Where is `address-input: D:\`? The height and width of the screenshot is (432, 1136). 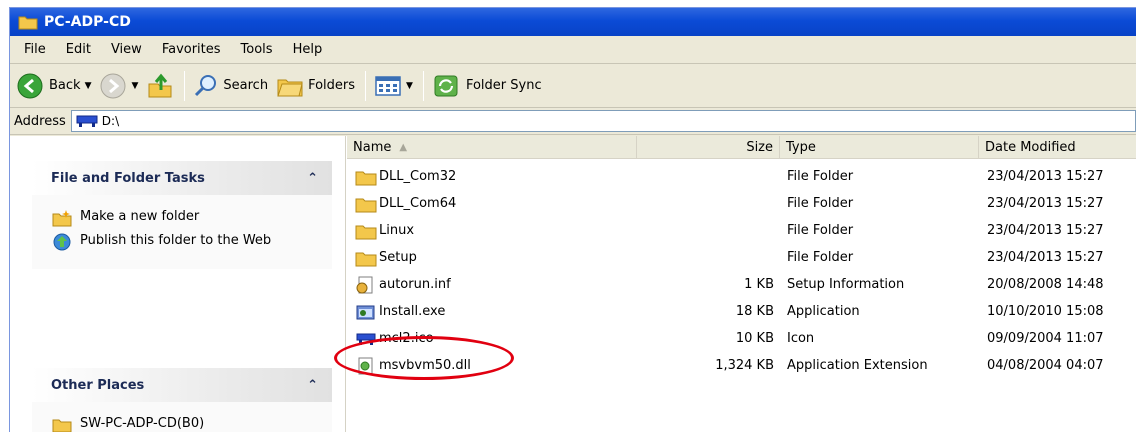 address-input: D:\ is located at coordinates (603, 121).